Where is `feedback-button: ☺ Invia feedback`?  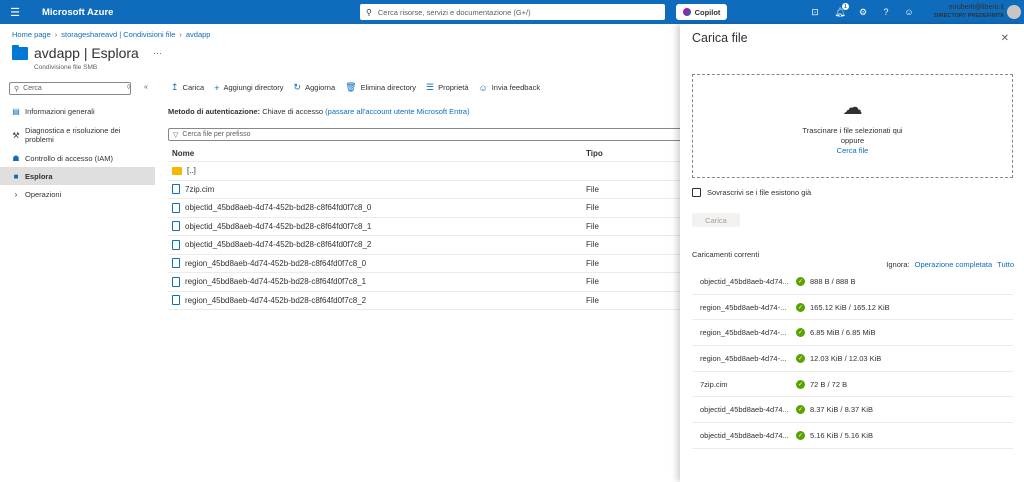 feedback-button: ☺ Invia feedback is located at coordinates (510, 88).